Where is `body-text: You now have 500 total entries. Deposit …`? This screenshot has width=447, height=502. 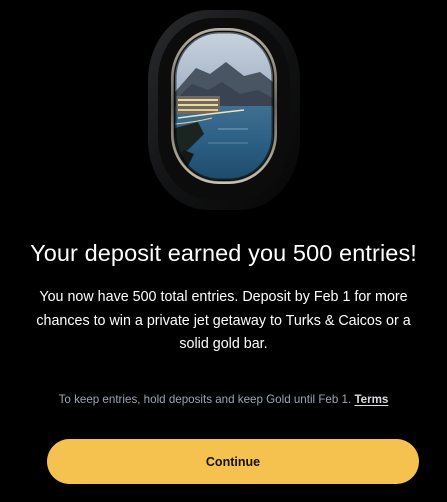 body-text: You now have 500 total entries. Deposit … is located at coordinates (223, 320).